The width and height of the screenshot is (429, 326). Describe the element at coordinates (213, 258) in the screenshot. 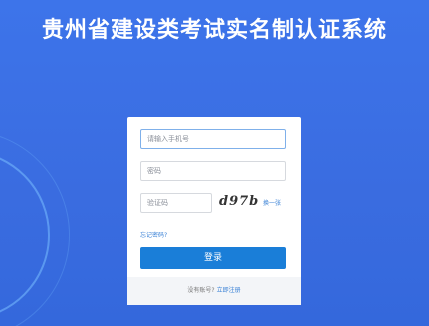

I see `login-button: 登录` at that location.